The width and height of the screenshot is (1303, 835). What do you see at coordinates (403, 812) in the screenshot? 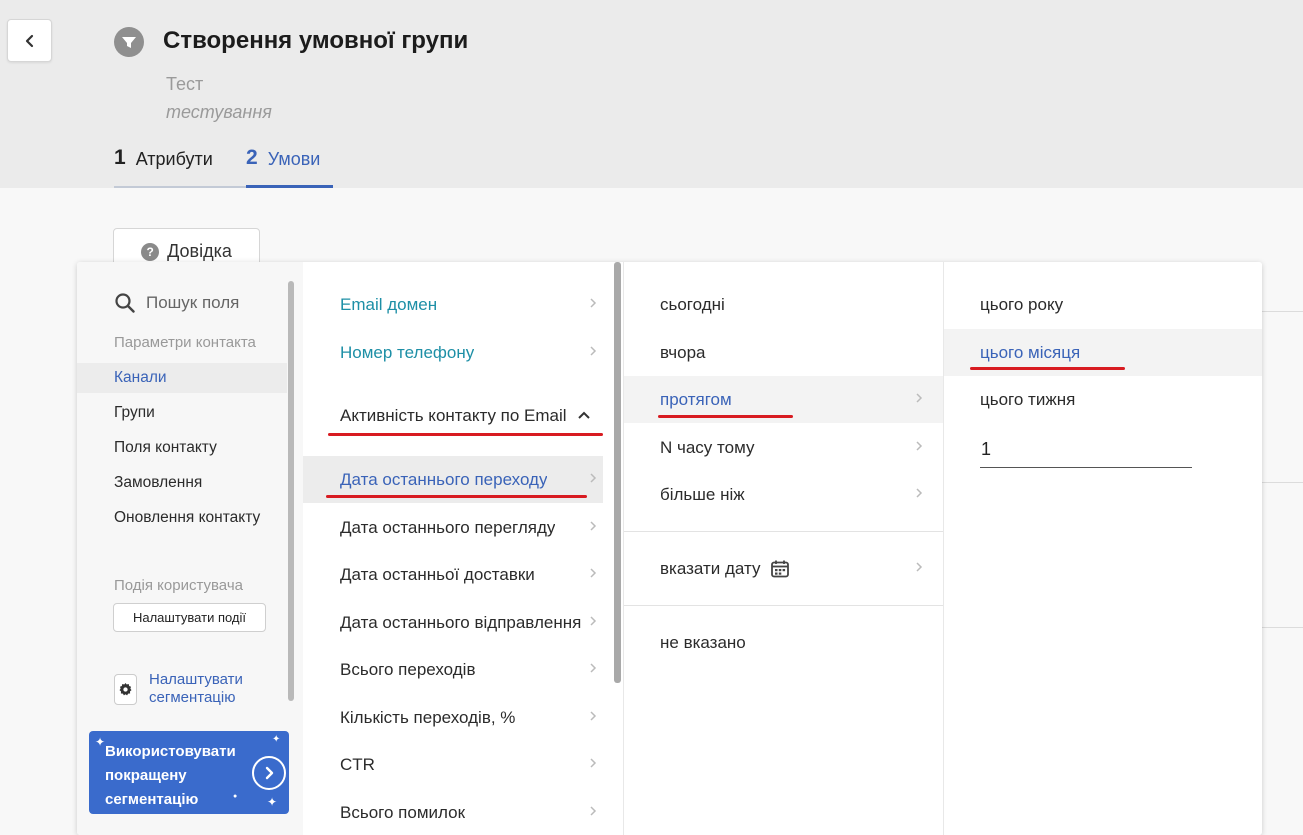
I see `field-label: Всього помилок` at bounding box center [403, 812].